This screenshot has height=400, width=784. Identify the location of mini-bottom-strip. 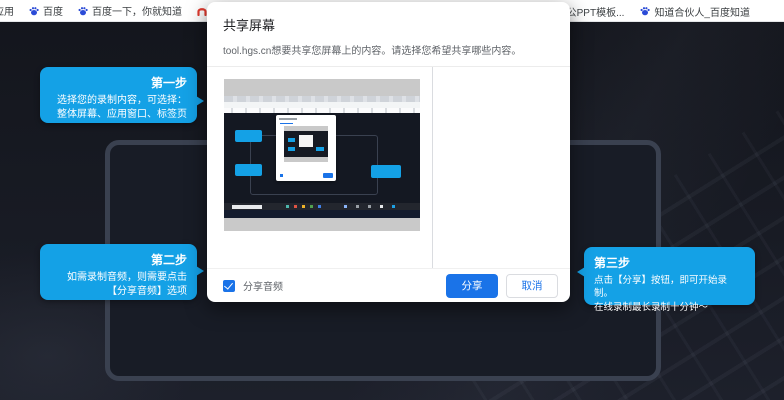
(322, 214).